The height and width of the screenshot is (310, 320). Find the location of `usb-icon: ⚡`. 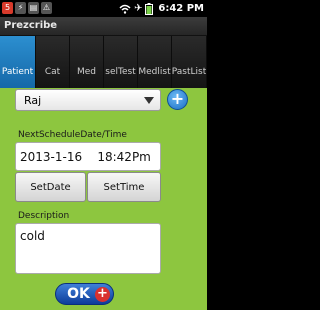

usb-icon: ⚡ is located at coordinates (20, 8).